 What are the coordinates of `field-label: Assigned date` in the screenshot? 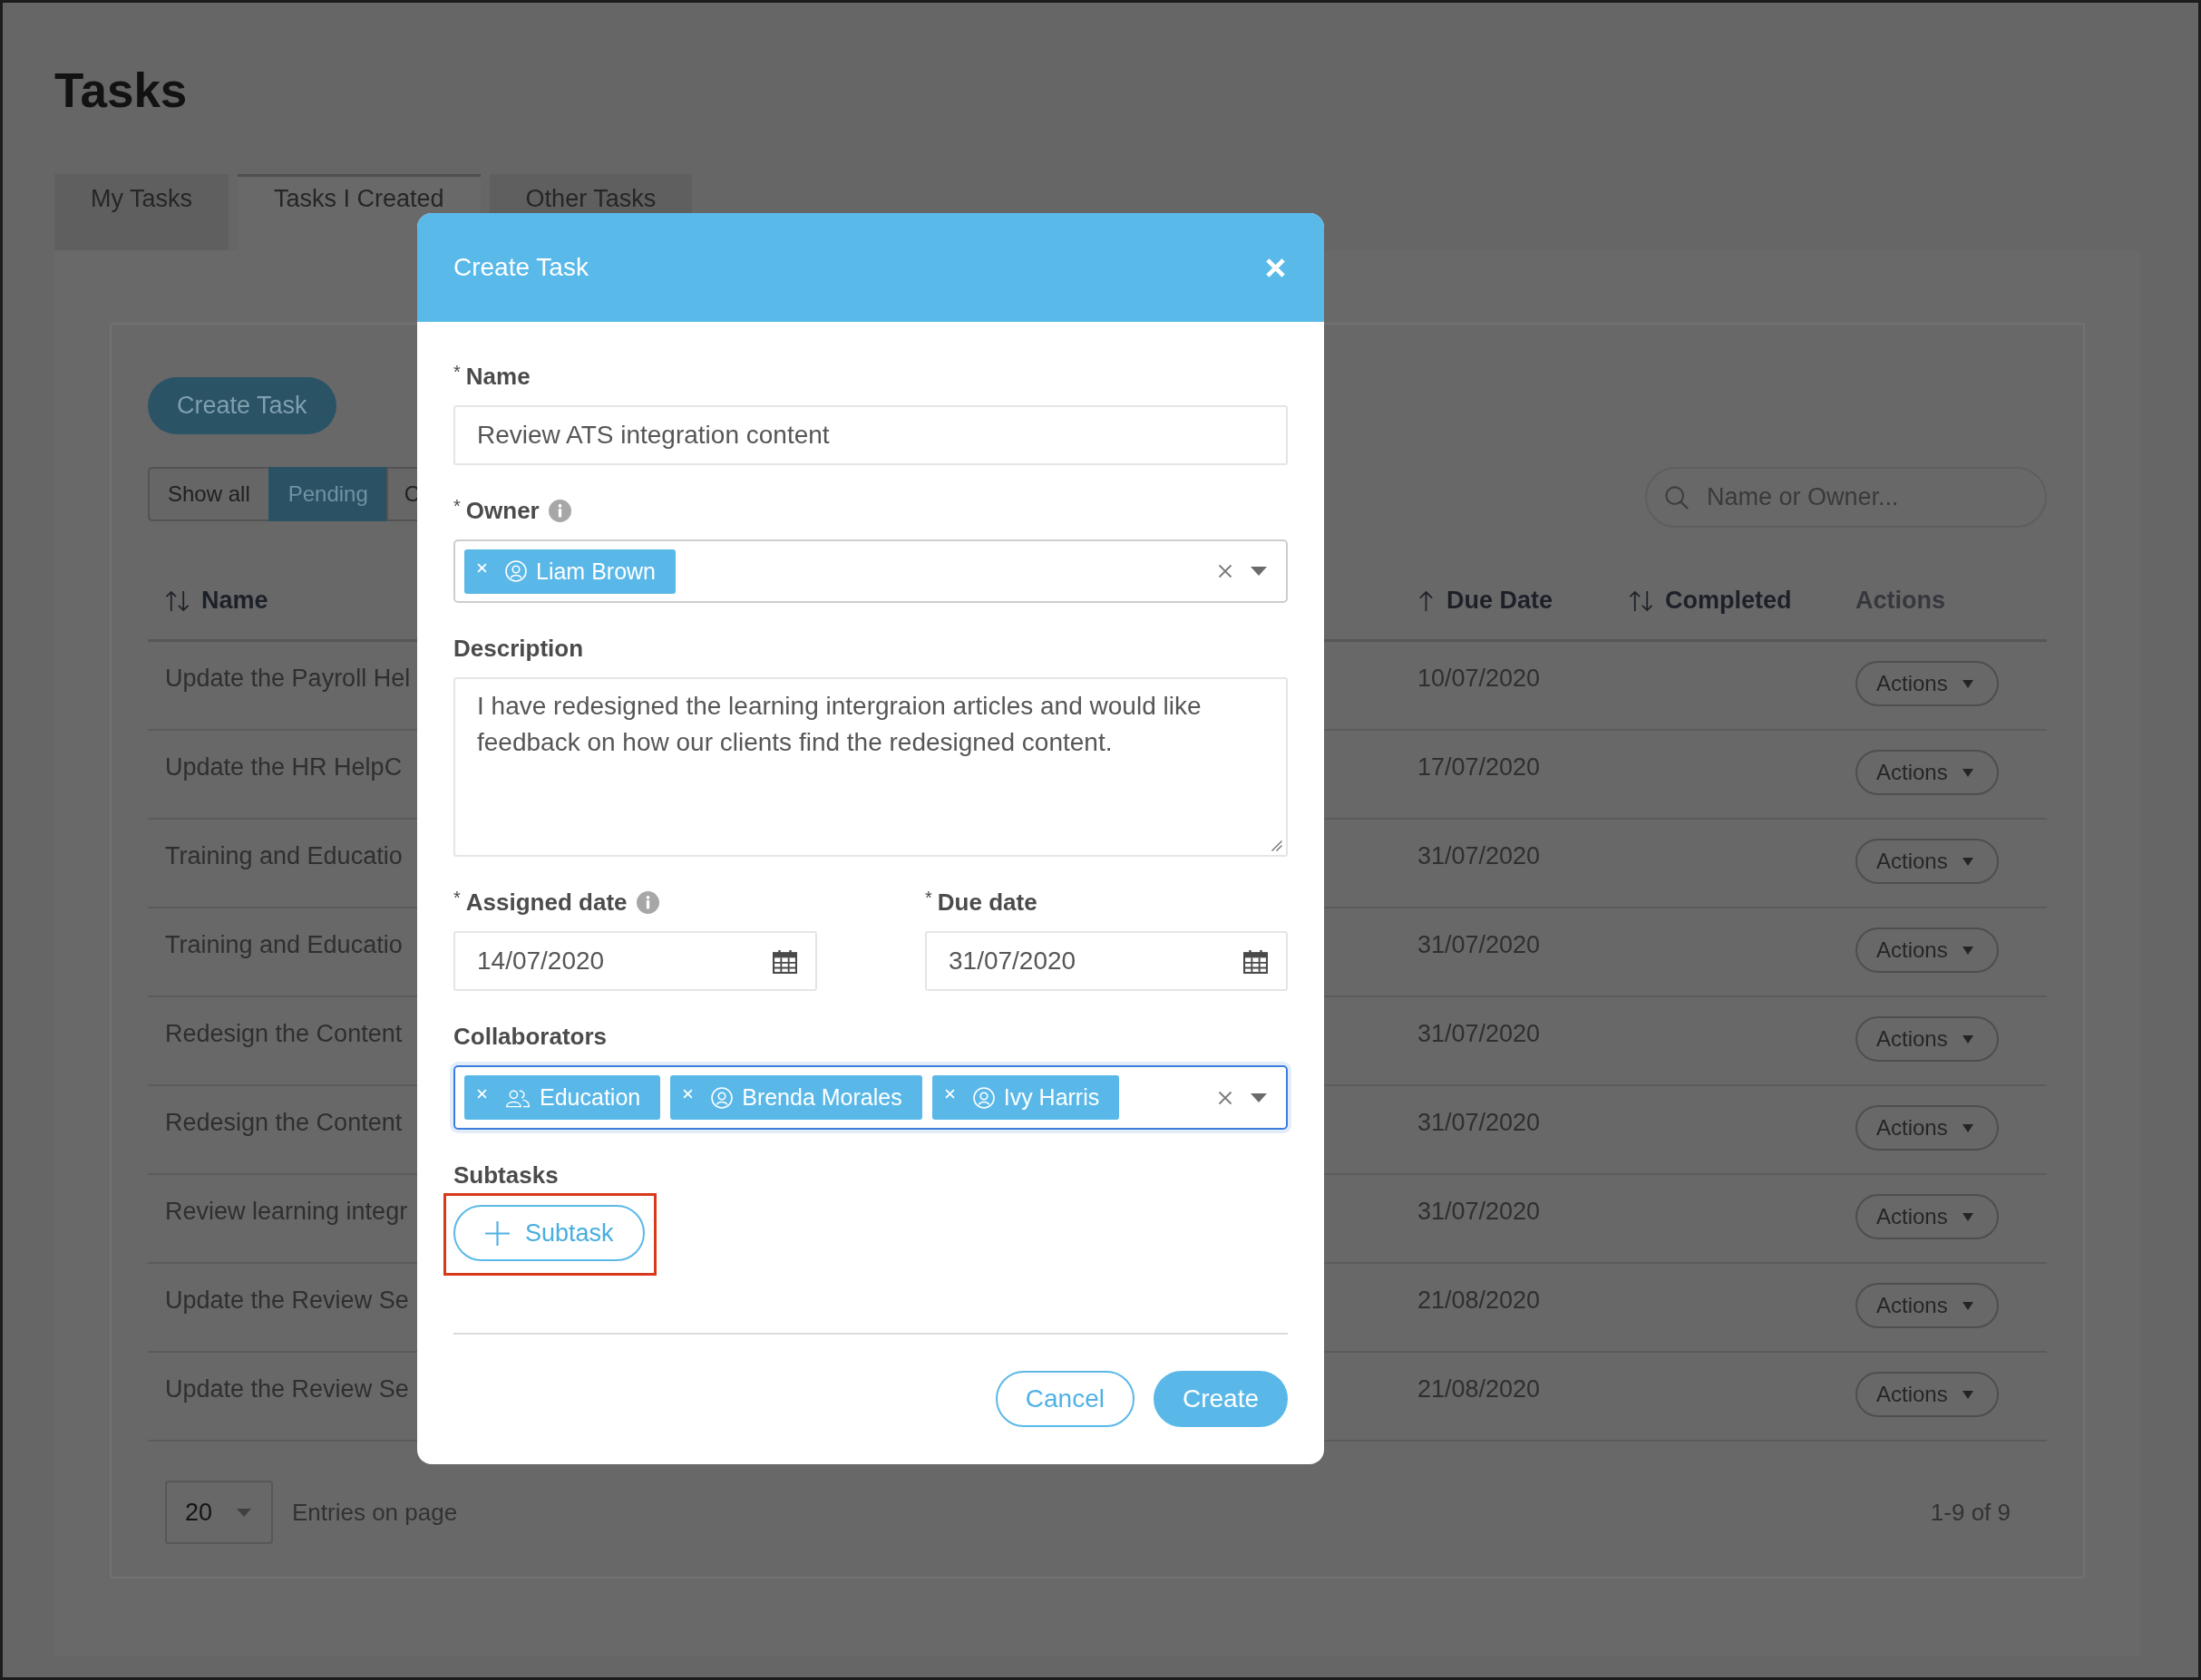 It's located at (547, 902).